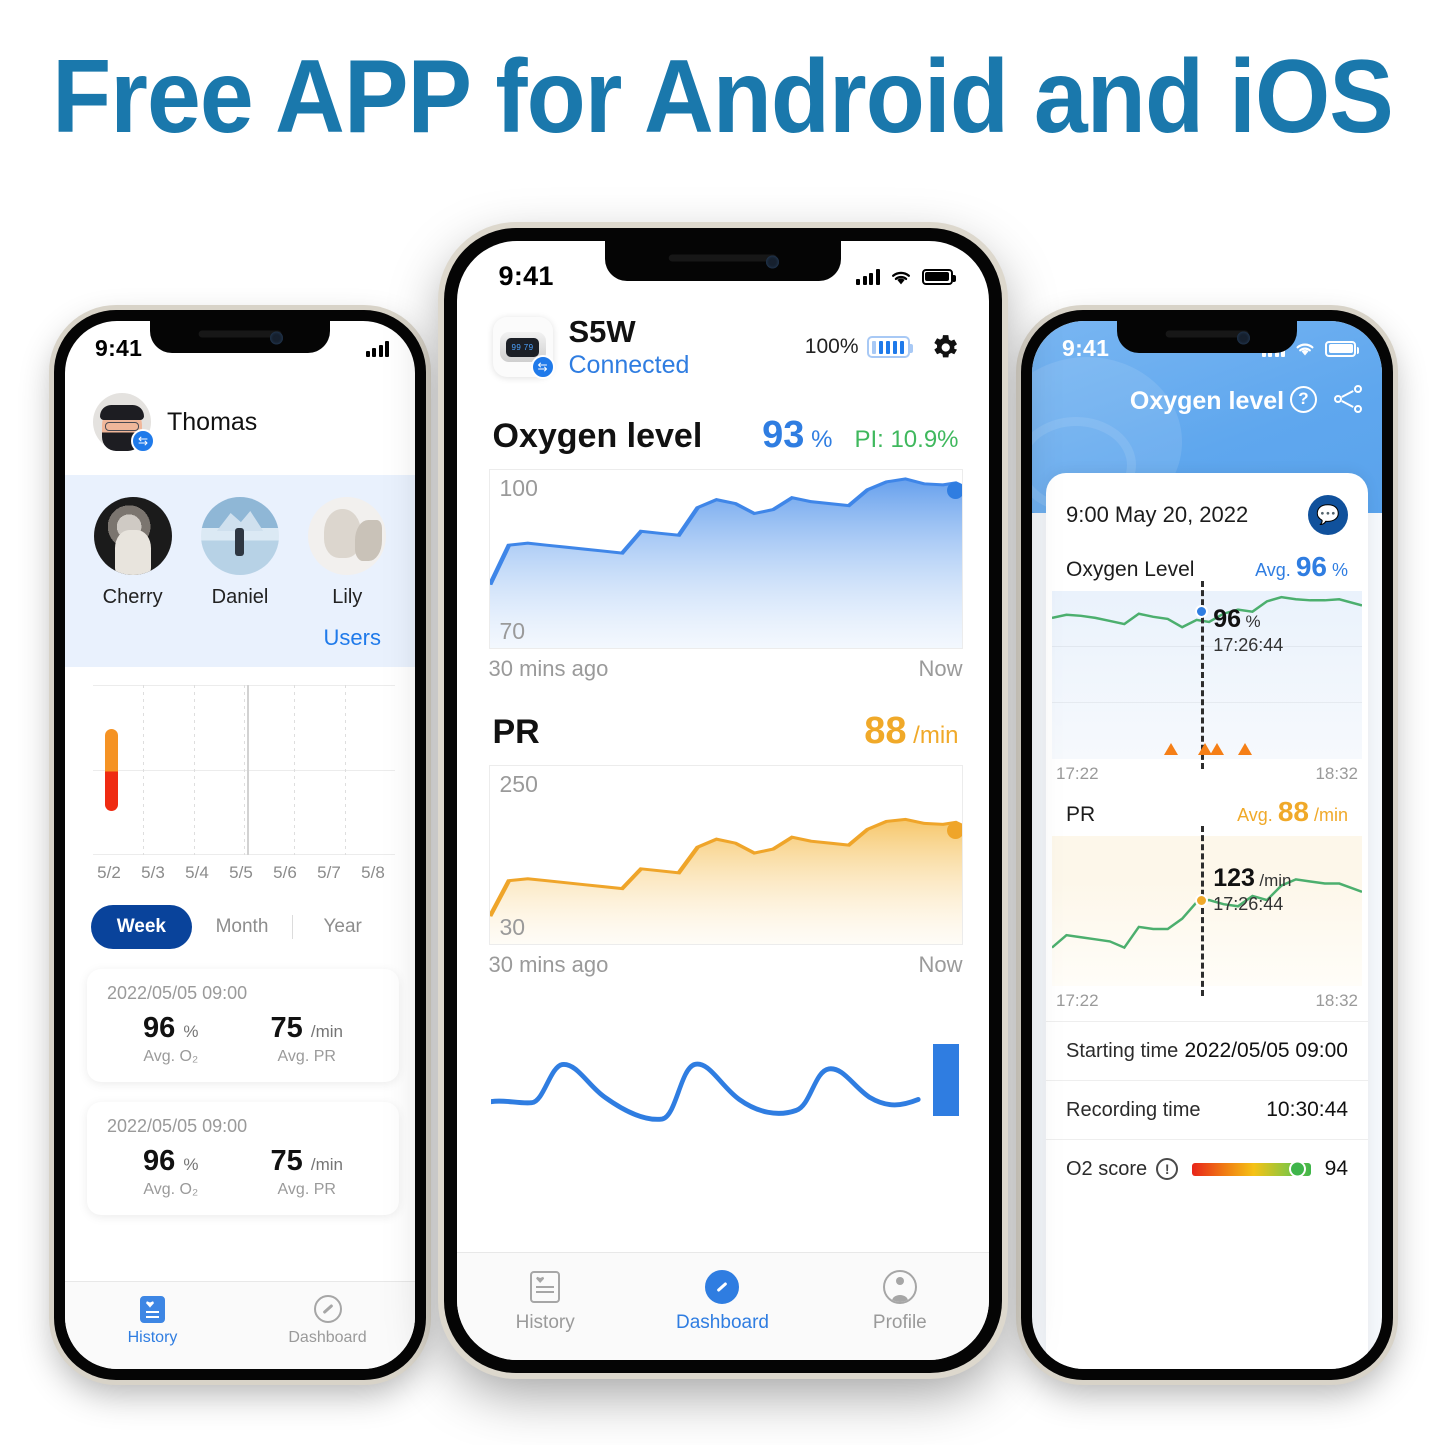  I want to click on x-start: 17:22, so click(1077, 773).